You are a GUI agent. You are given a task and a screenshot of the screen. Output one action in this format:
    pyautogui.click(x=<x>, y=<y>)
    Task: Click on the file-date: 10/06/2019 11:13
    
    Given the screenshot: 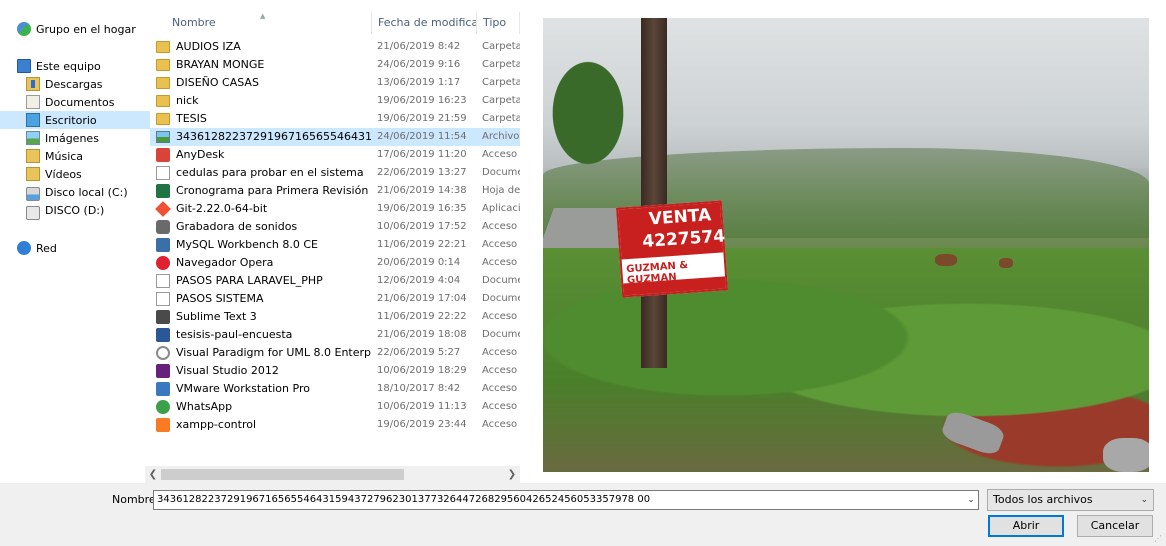 What is the action you would take?
    pyautogui.click(x=422, y=406)
    